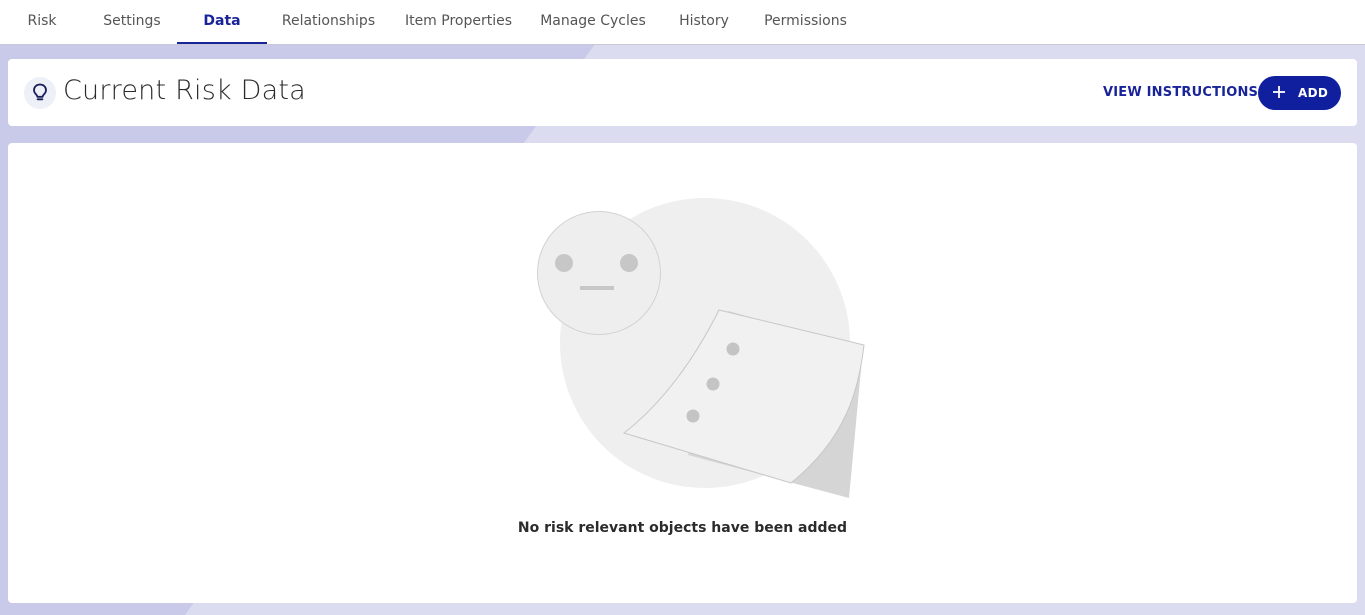  I want to click on page-title: Current Risk Data, so click(184, 90).